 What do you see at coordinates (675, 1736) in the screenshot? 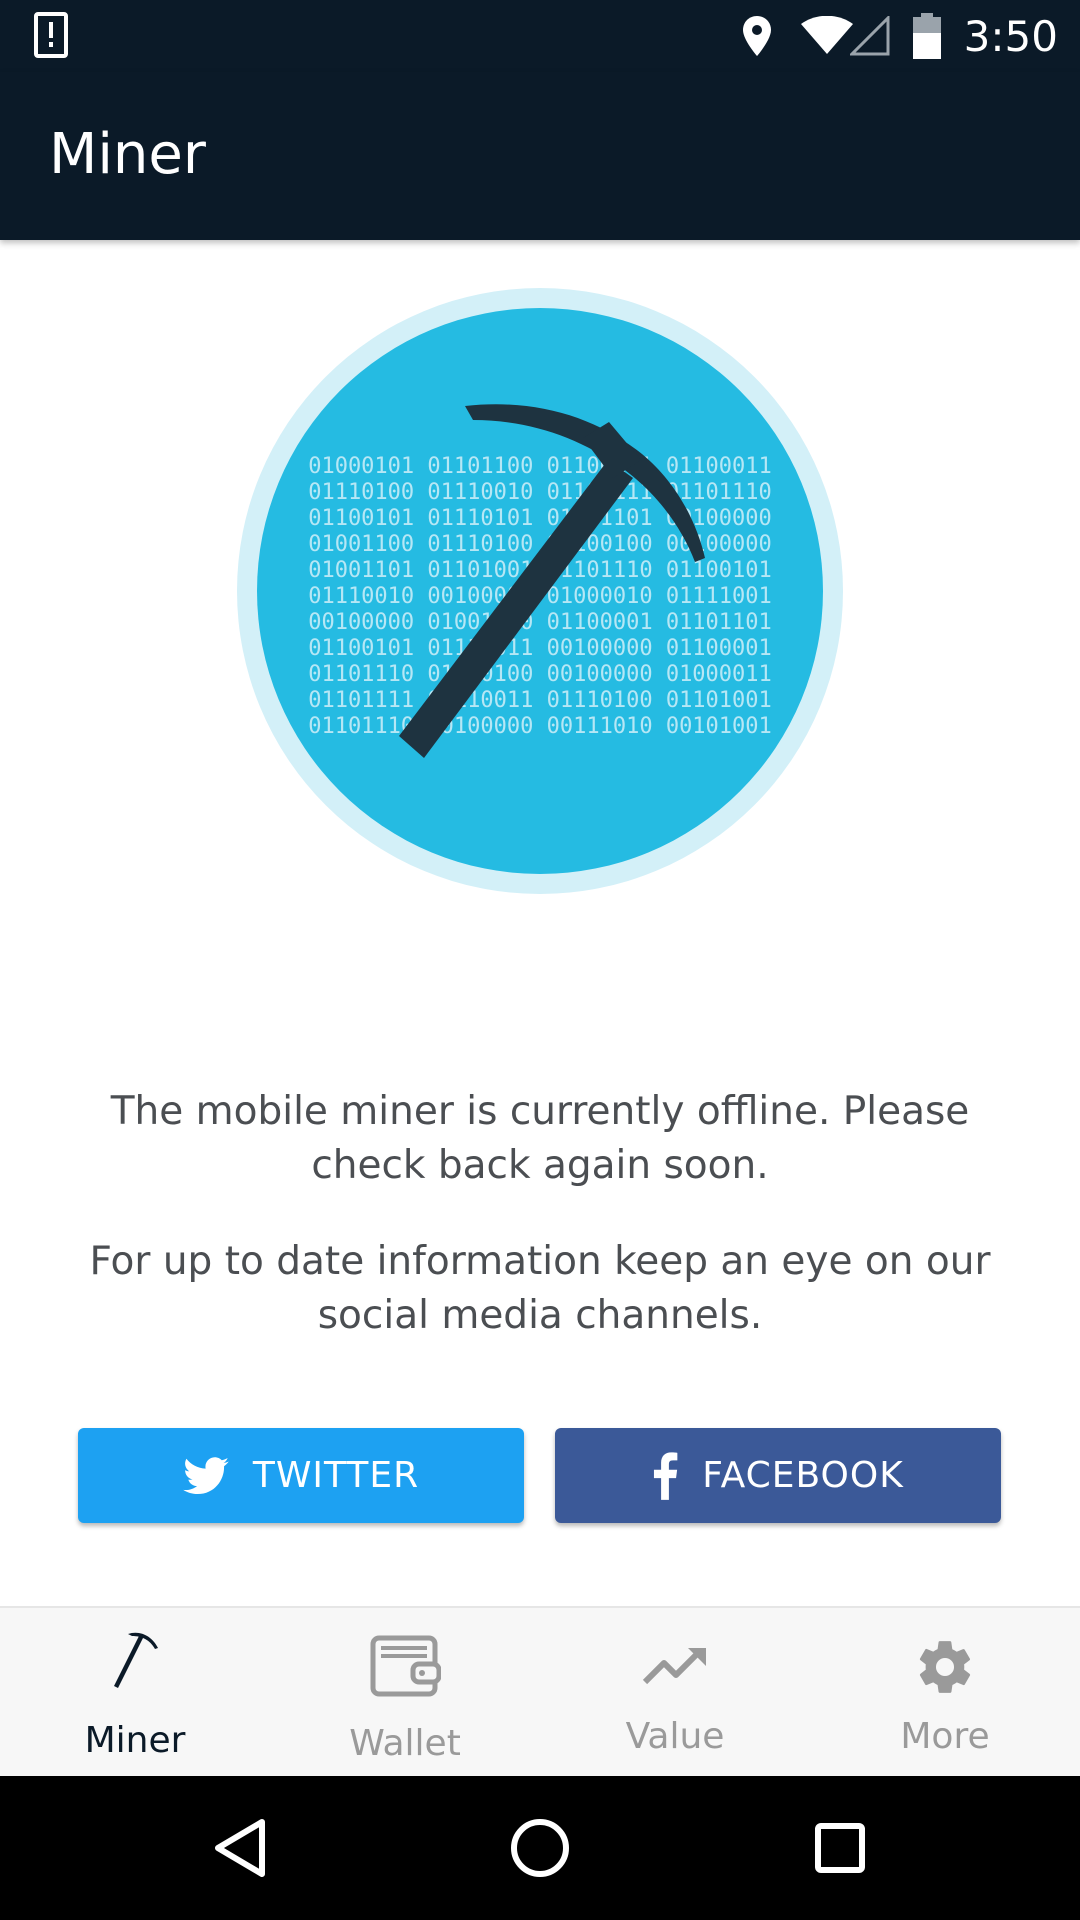
I see `nav-label-value: Value` at bounding box center [675, 1736].